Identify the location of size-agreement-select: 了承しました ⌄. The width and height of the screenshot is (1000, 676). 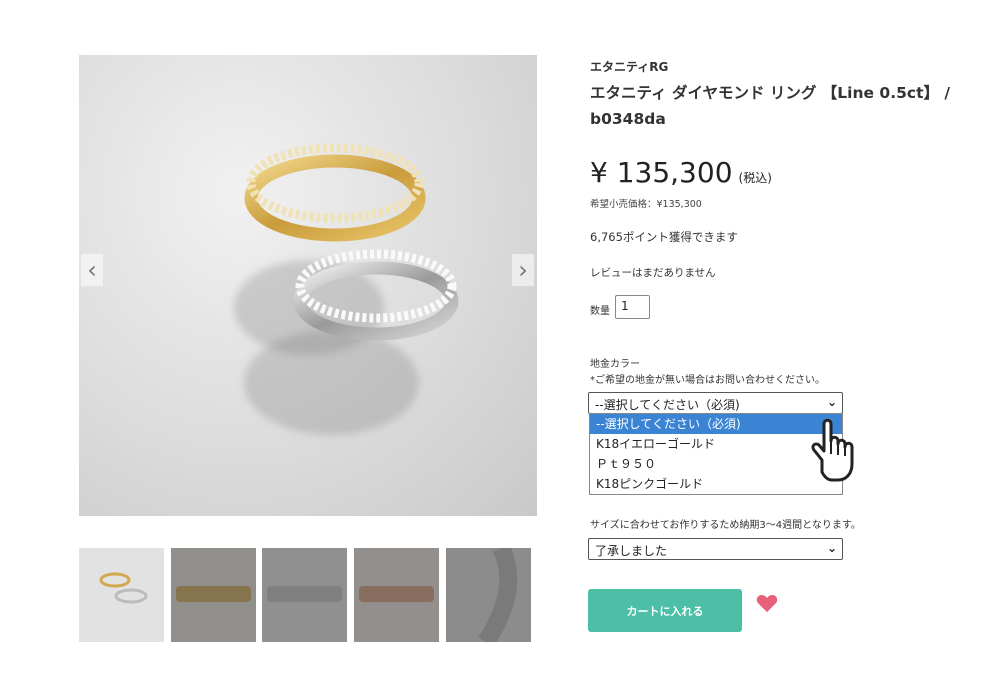
(715, 549).